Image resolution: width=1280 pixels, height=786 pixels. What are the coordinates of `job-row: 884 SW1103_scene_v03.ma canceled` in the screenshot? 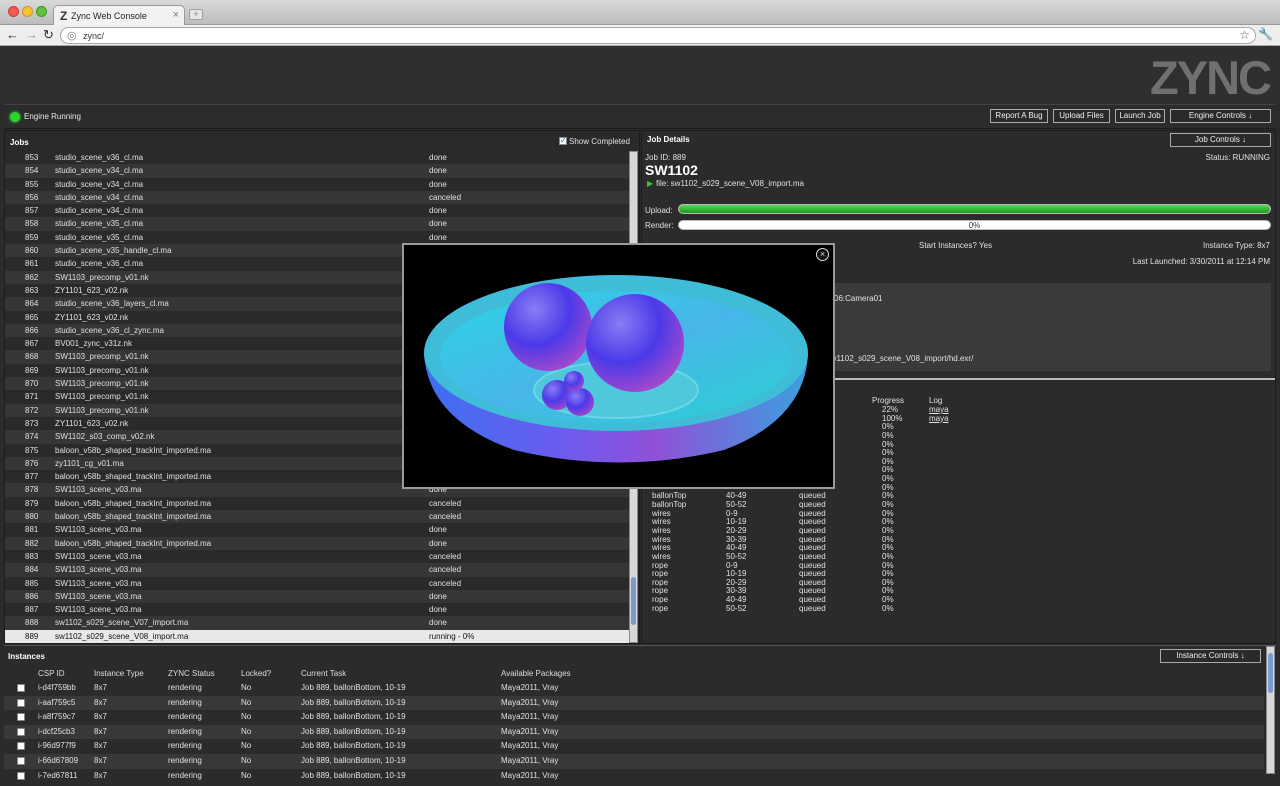 It's located at (317, 570).